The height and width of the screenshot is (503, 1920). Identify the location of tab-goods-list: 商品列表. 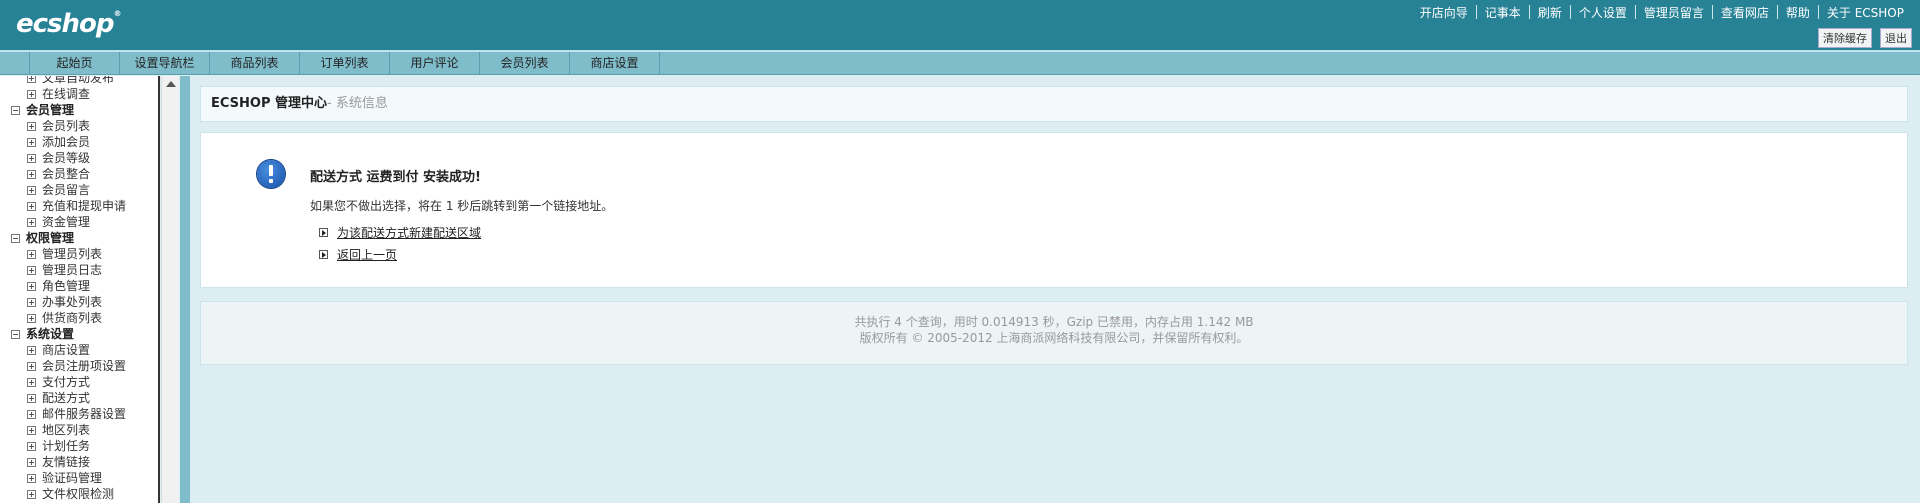
(255, 63).